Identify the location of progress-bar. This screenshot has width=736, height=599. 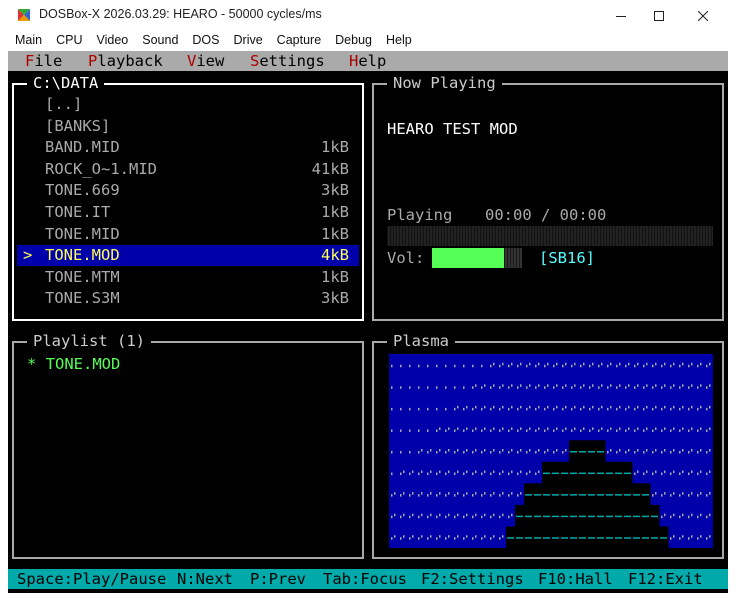
(550, 236).